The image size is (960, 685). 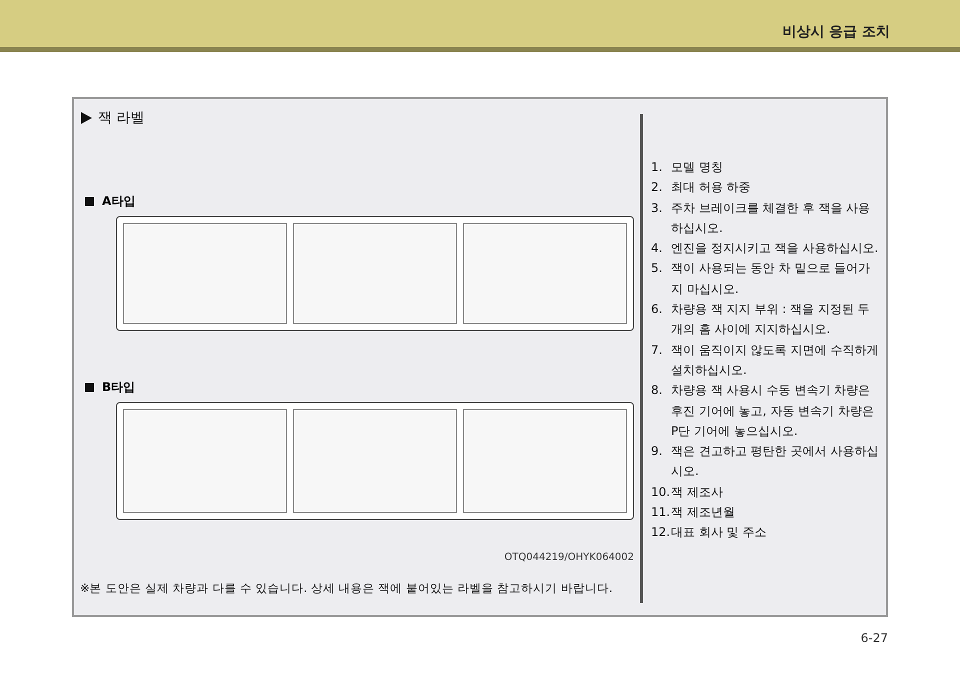 What do you see at coordinates (347, 588) in the screenshot?
I see `footnote: ※본 도안은 실제 차량과 다를 수 있습니다. 상세 내용은 잭에 붙어있는 라벨을 참고하시기 바랍니다.` at bounding box center [347, 588].